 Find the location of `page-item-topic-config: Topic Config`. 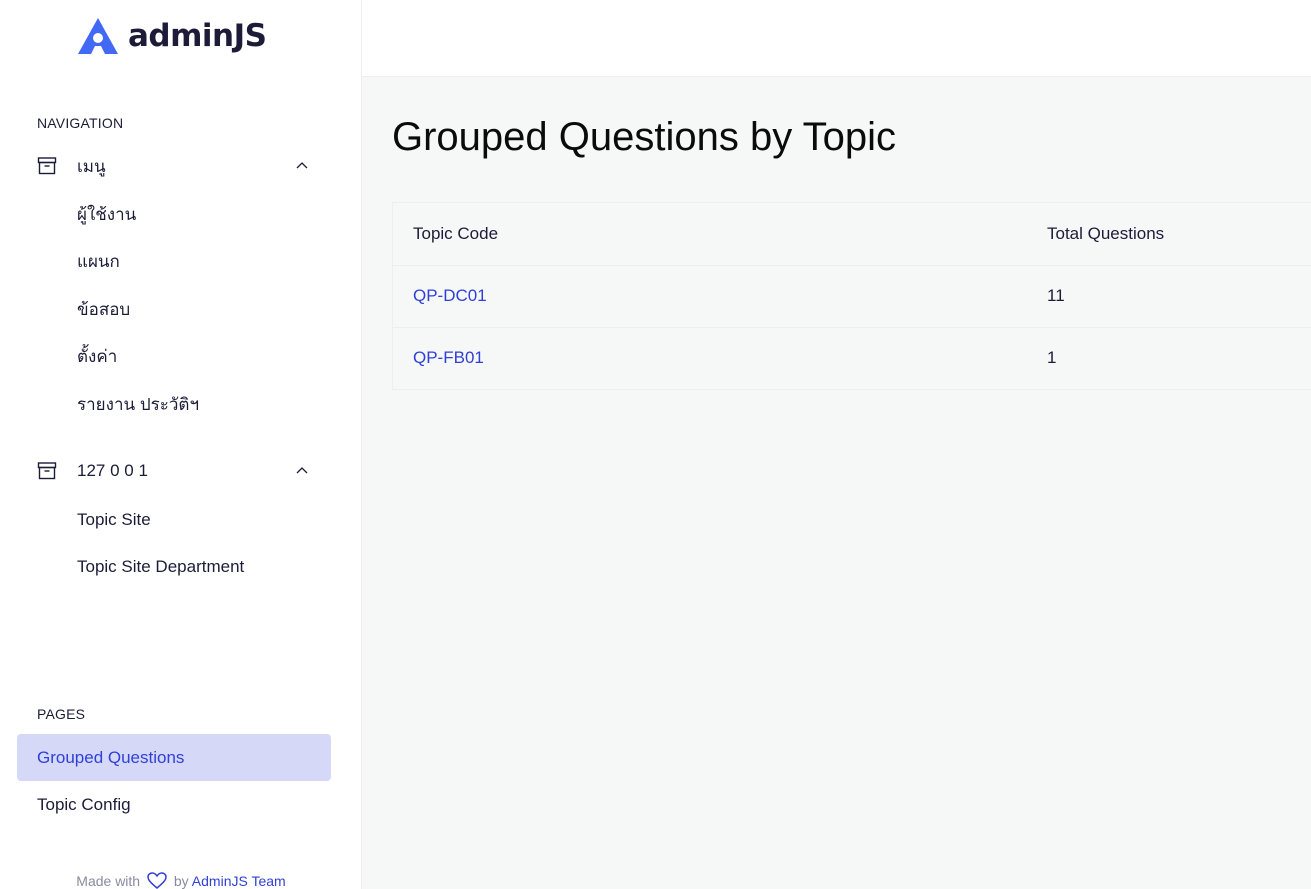

page-item-topic-config: Topic Config is located at coordinates (174, 804).